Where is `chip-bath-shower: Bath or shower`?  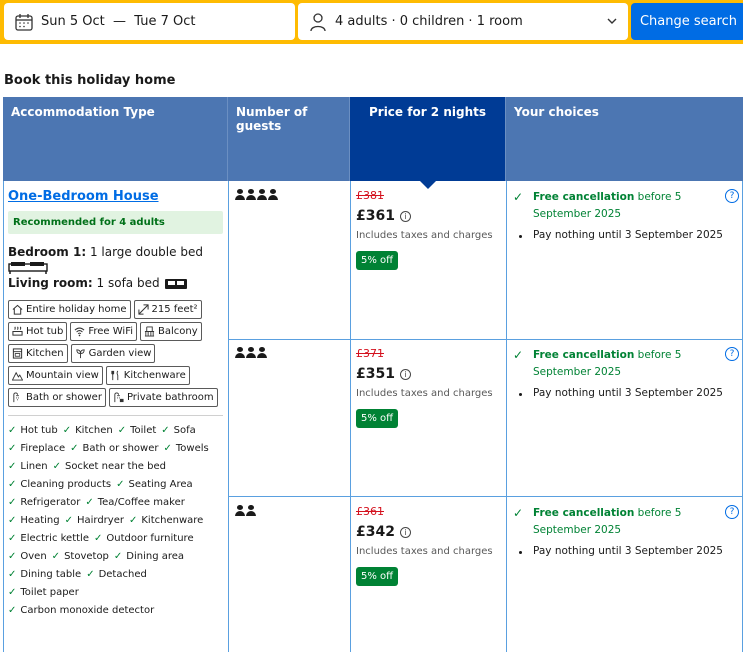
chip-bath-shower: Bath or shower is located at coordinates (57, 397).